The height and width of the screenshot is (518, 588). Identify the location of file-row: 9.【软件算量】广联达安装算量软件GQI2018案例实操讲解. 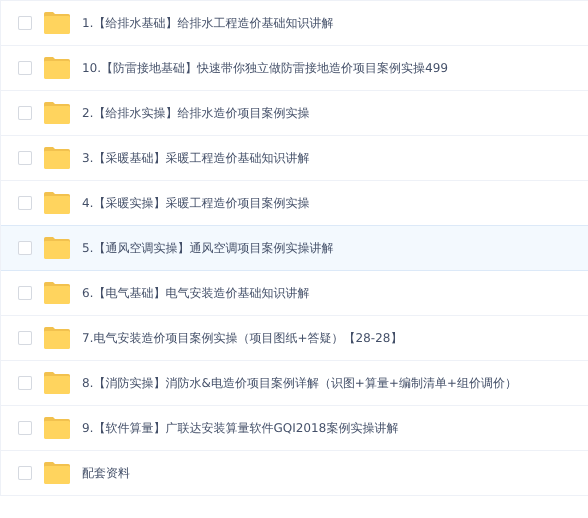
(294, 428).